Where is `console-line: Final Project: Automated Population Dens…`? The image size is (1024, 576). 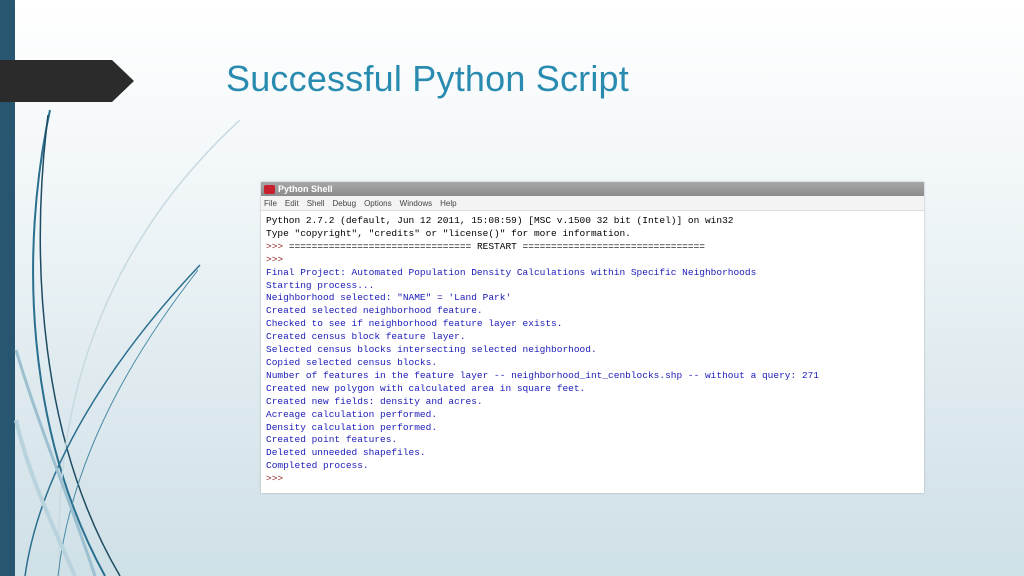 console-line: Final Project: Automated Population Dens… is located at coordinates (511, 272).